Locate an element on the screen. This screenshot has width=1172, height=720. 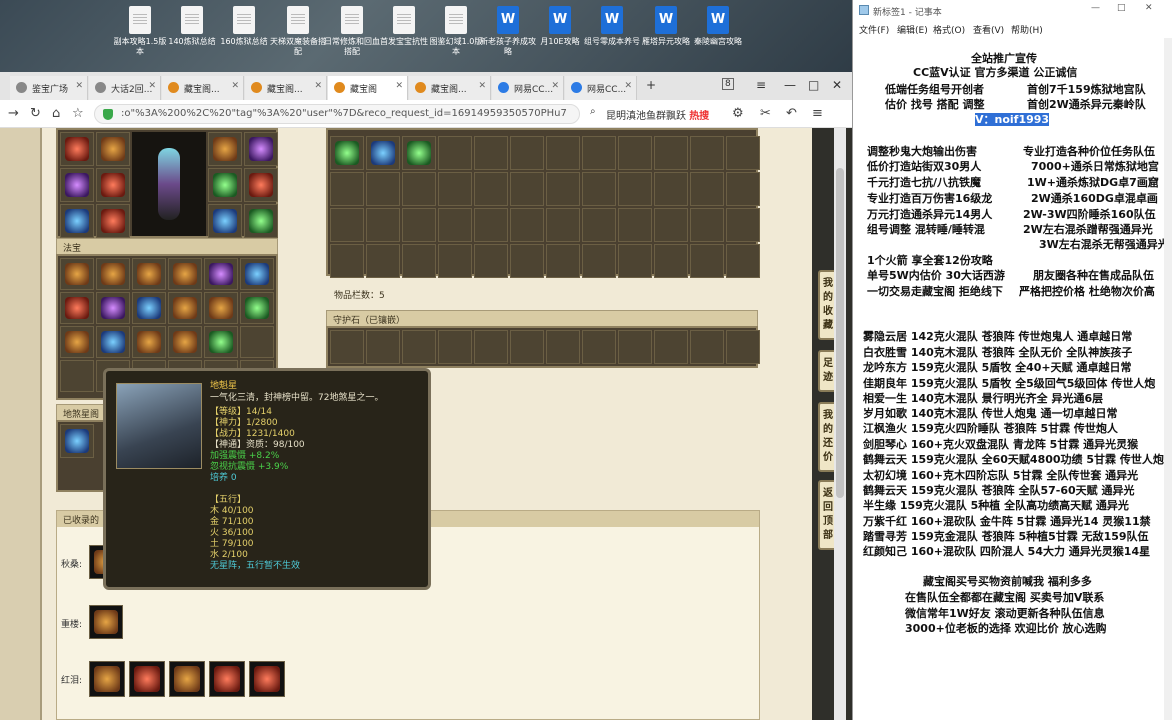
new-tab-button: + is located at coordinates (651, 85).